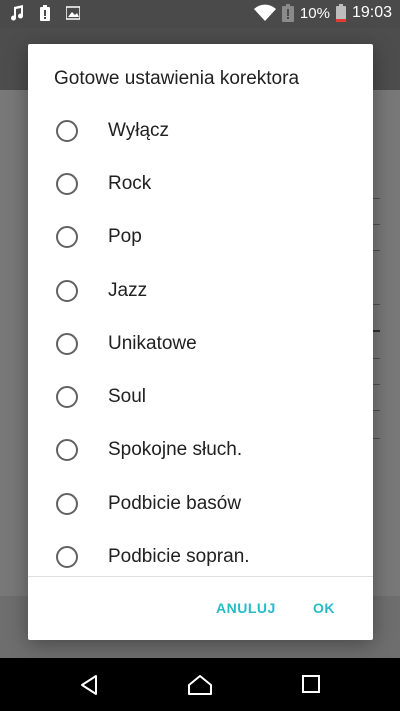  What do you see at coordinates (175, 450) in the screenshot?
I see `option-label: Spokojne słuch.` at bounding box center [175, 450].